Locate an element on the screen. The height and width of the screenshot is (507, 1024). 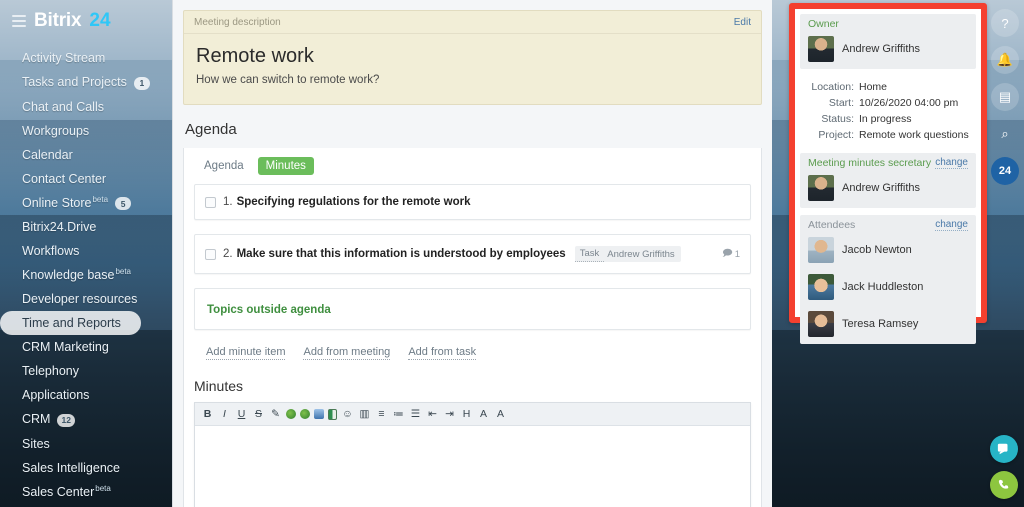
agenda-item-comments: 🗩 1 is located at coordinates (731, 254).